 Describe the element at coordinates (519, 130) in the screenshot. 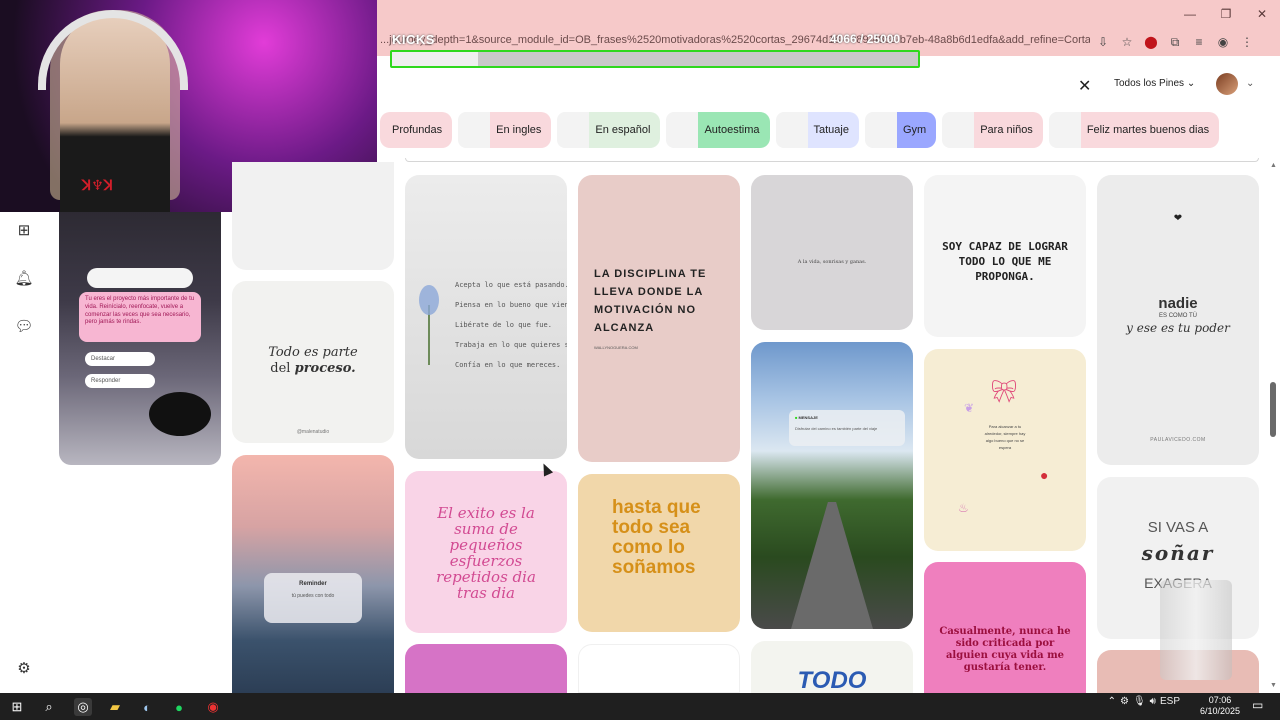

I see `chip-label: En ingles` at that location.